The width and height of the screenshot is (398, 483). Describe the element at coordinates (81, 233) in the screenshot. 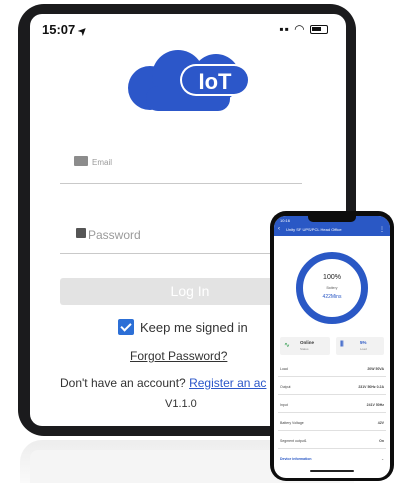

I see `lock-icon` at that location.